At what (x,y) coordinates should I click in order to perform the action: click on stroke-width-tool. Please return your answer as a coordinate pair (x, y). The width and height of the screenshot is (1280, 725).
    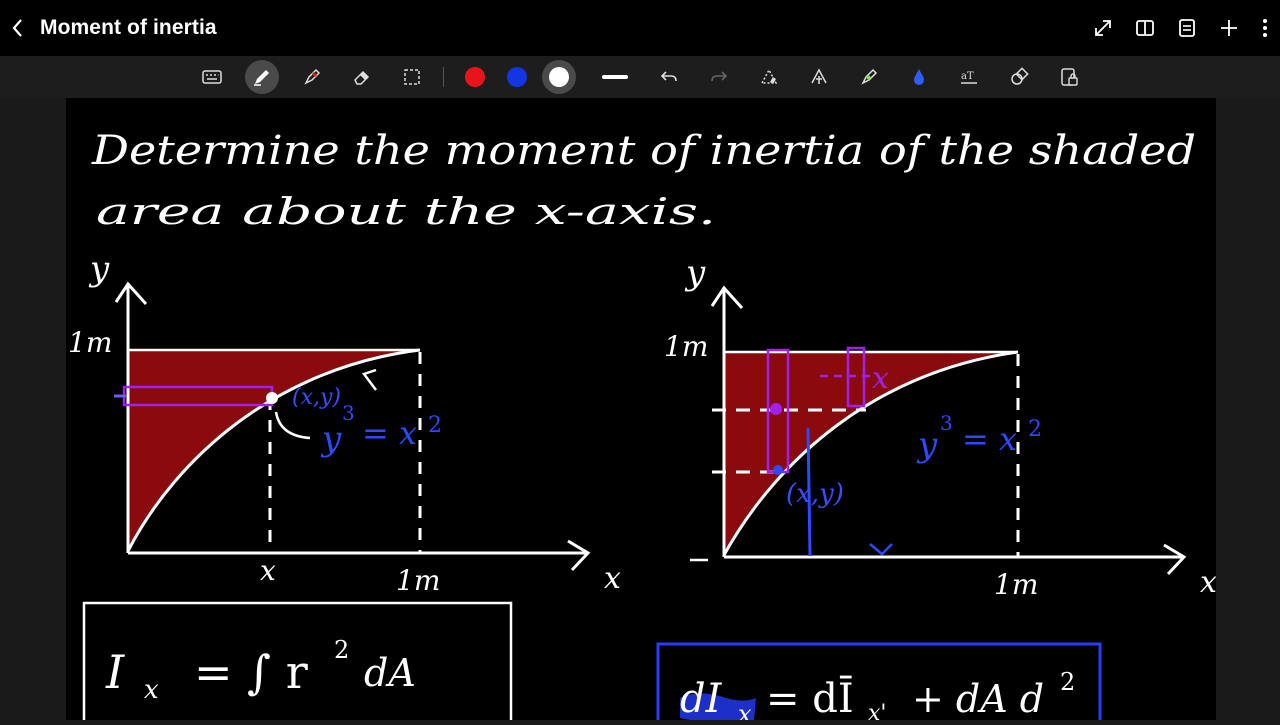
    Looking at the image, I should click on (615, 77).